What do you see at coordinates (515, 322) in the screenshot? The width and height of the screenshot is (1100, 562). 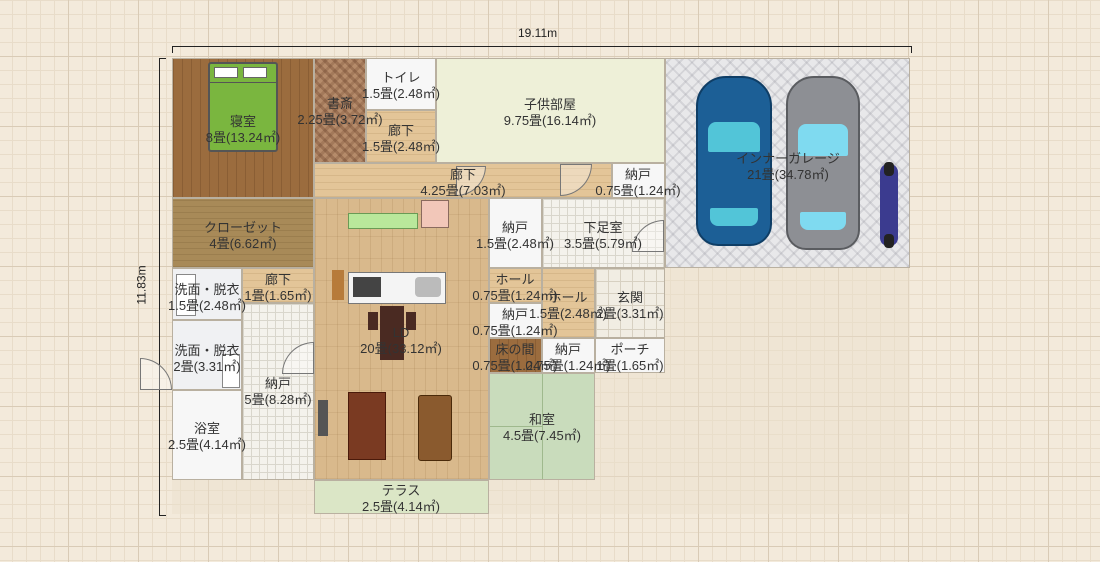 I see `label-storage-small: 納戸 0.75畳(1.24㎡)` at bounding box center [515, 322].